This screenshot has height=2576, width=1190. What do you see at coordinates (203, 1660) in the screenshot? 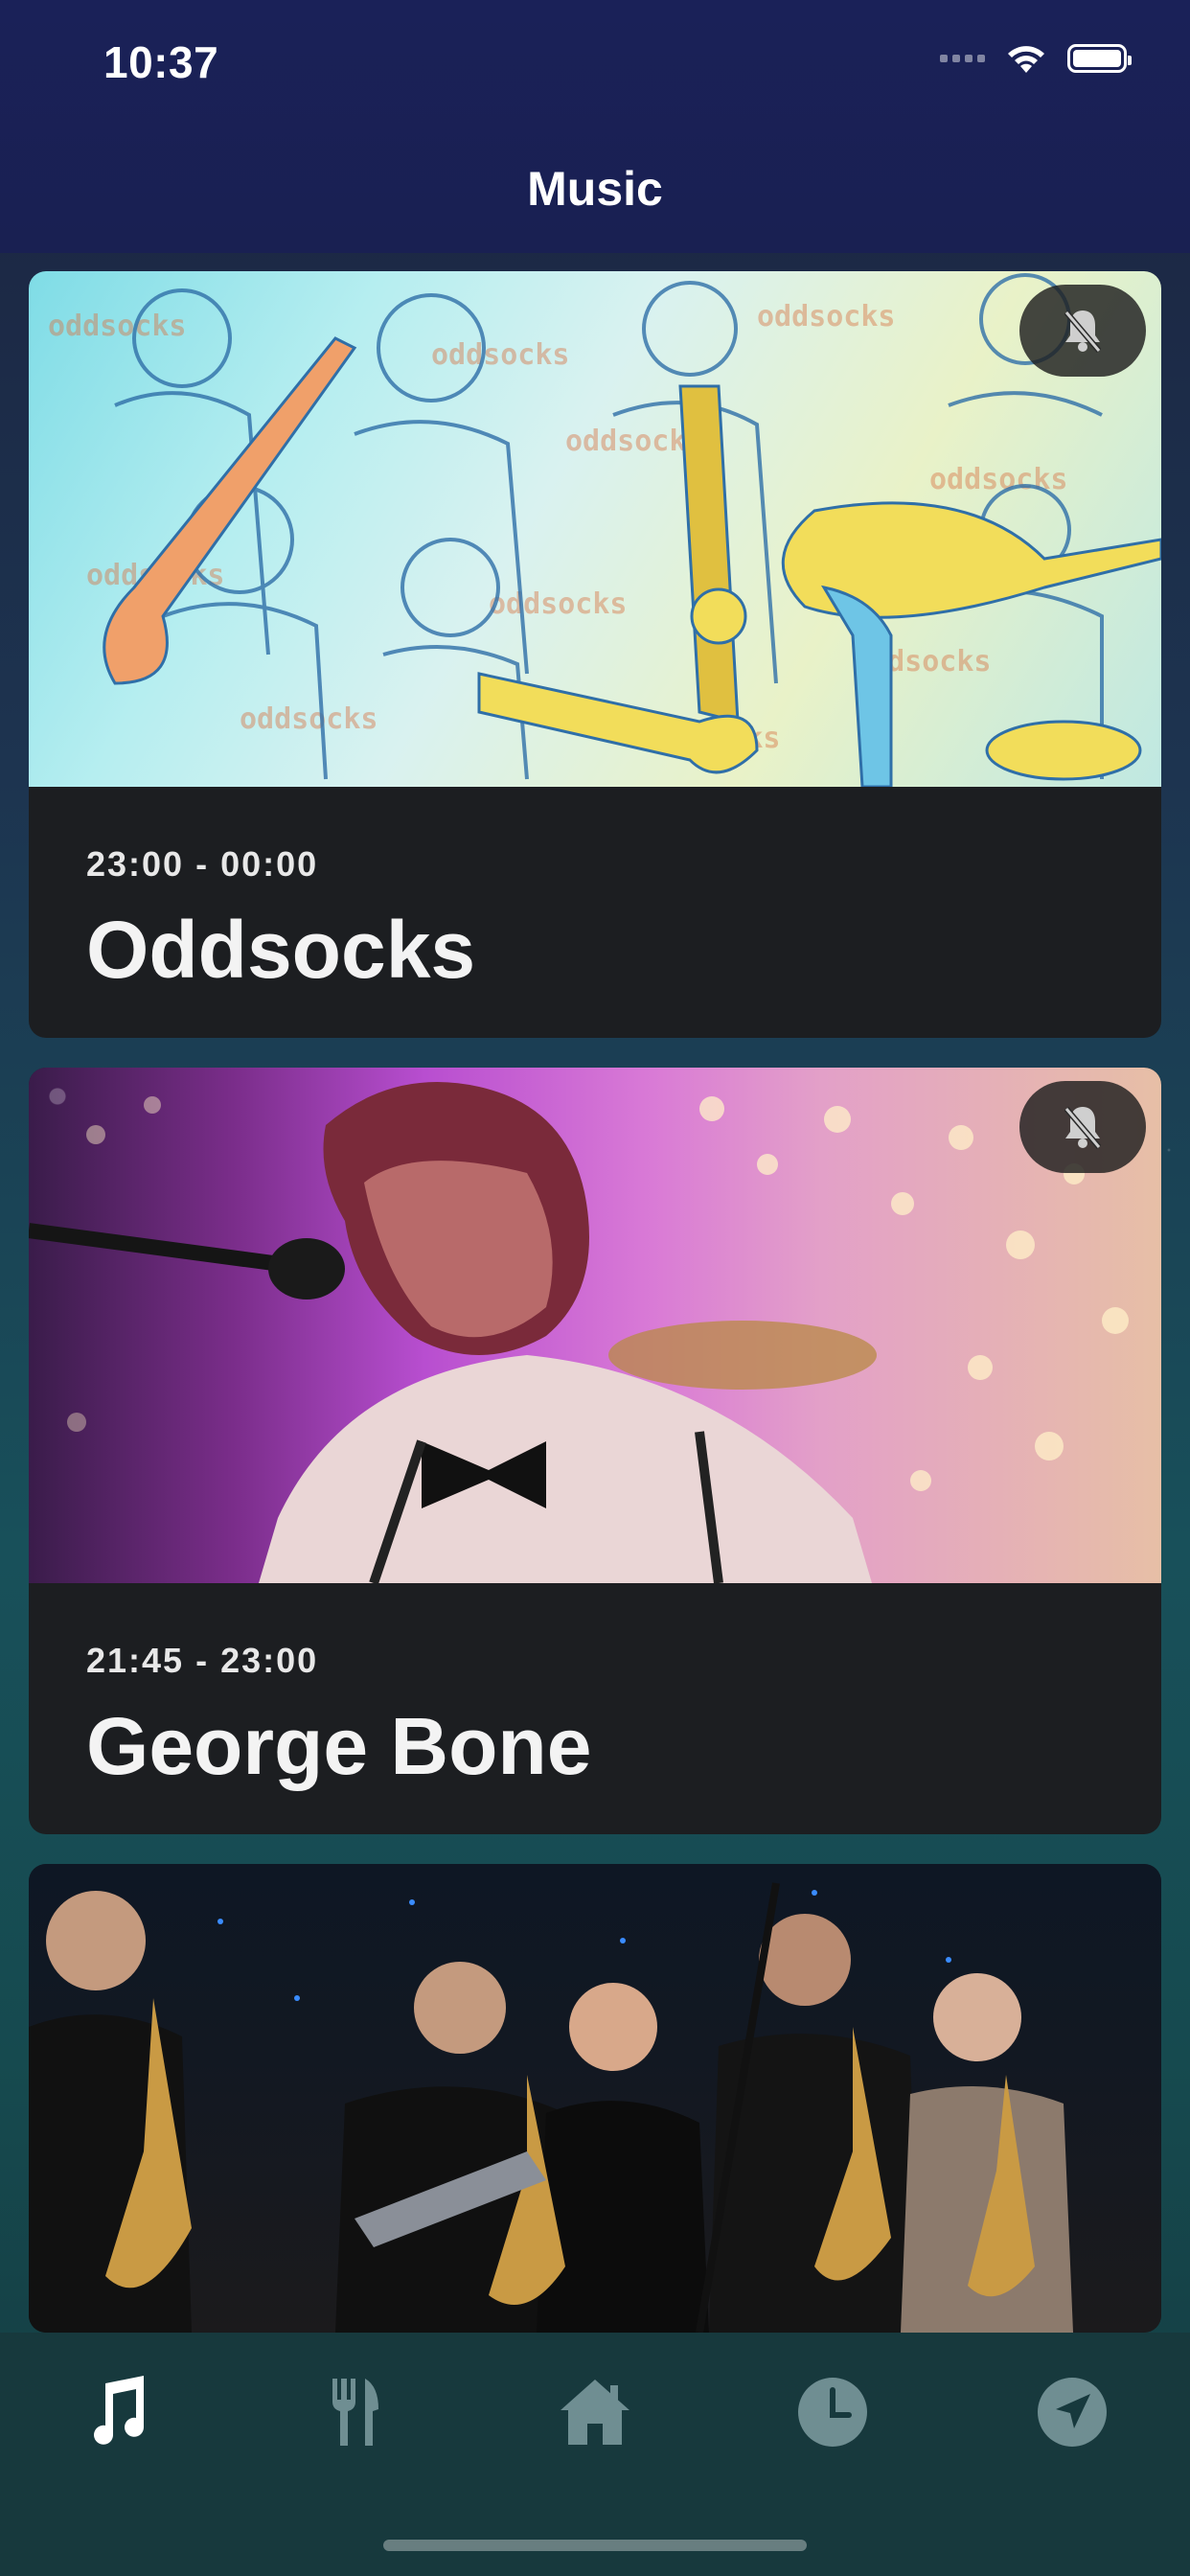
I see `set-time: 21:45 - 23:00` at bounding box center [203, 1660].